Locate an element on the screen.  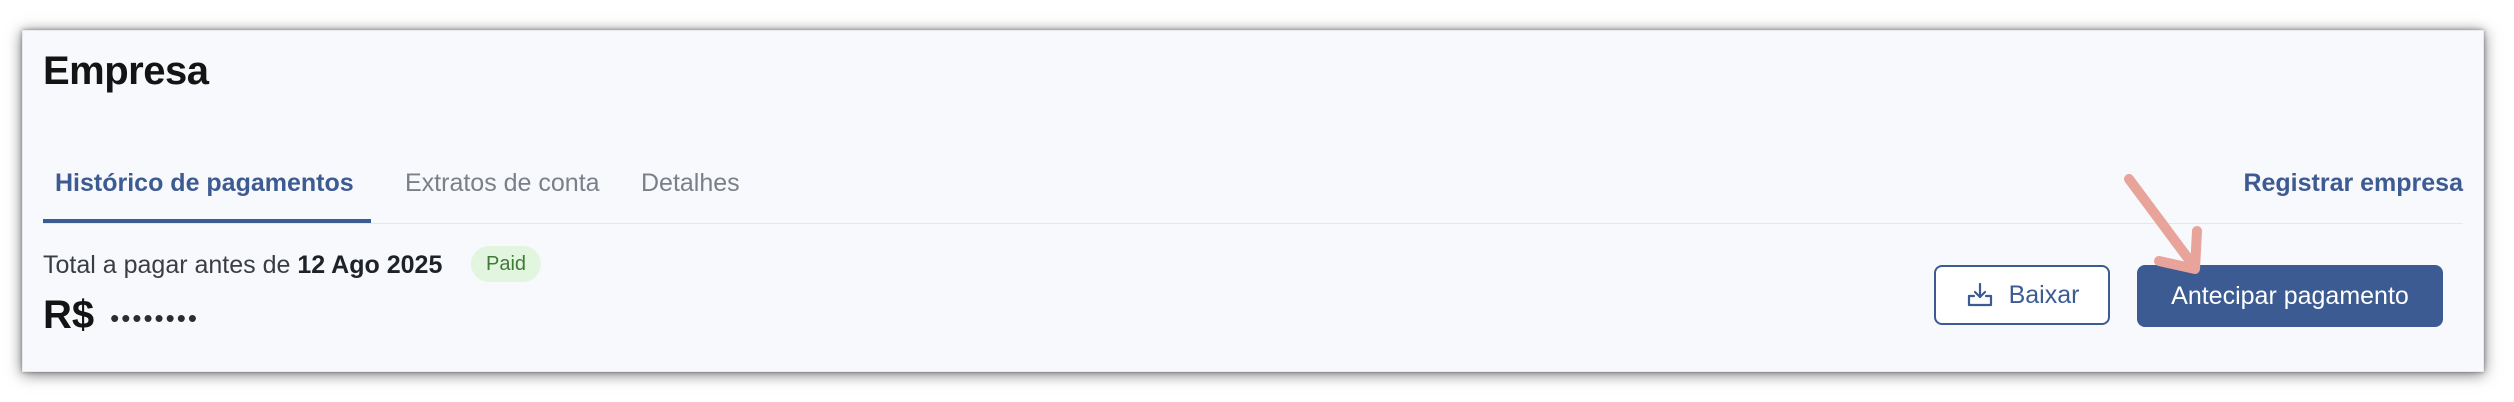
page-title: Empresa is located at coordinates (126, 71).